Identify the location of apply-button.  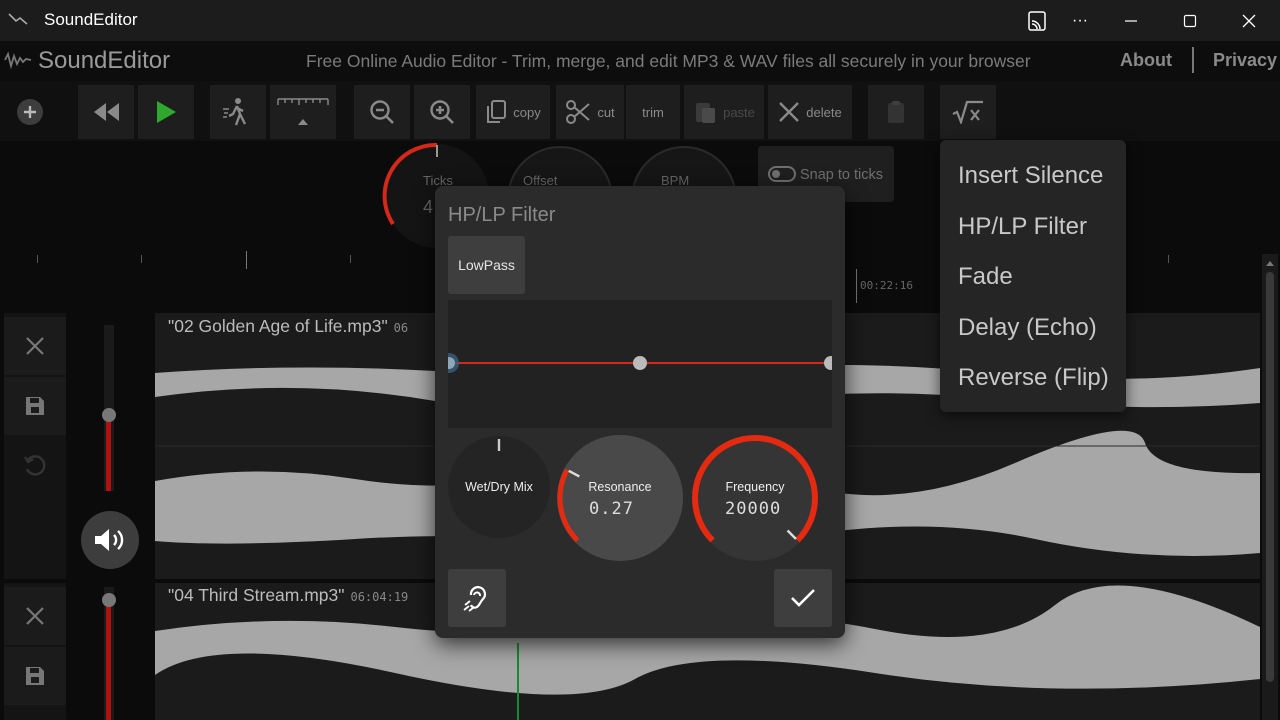
(803, 598).